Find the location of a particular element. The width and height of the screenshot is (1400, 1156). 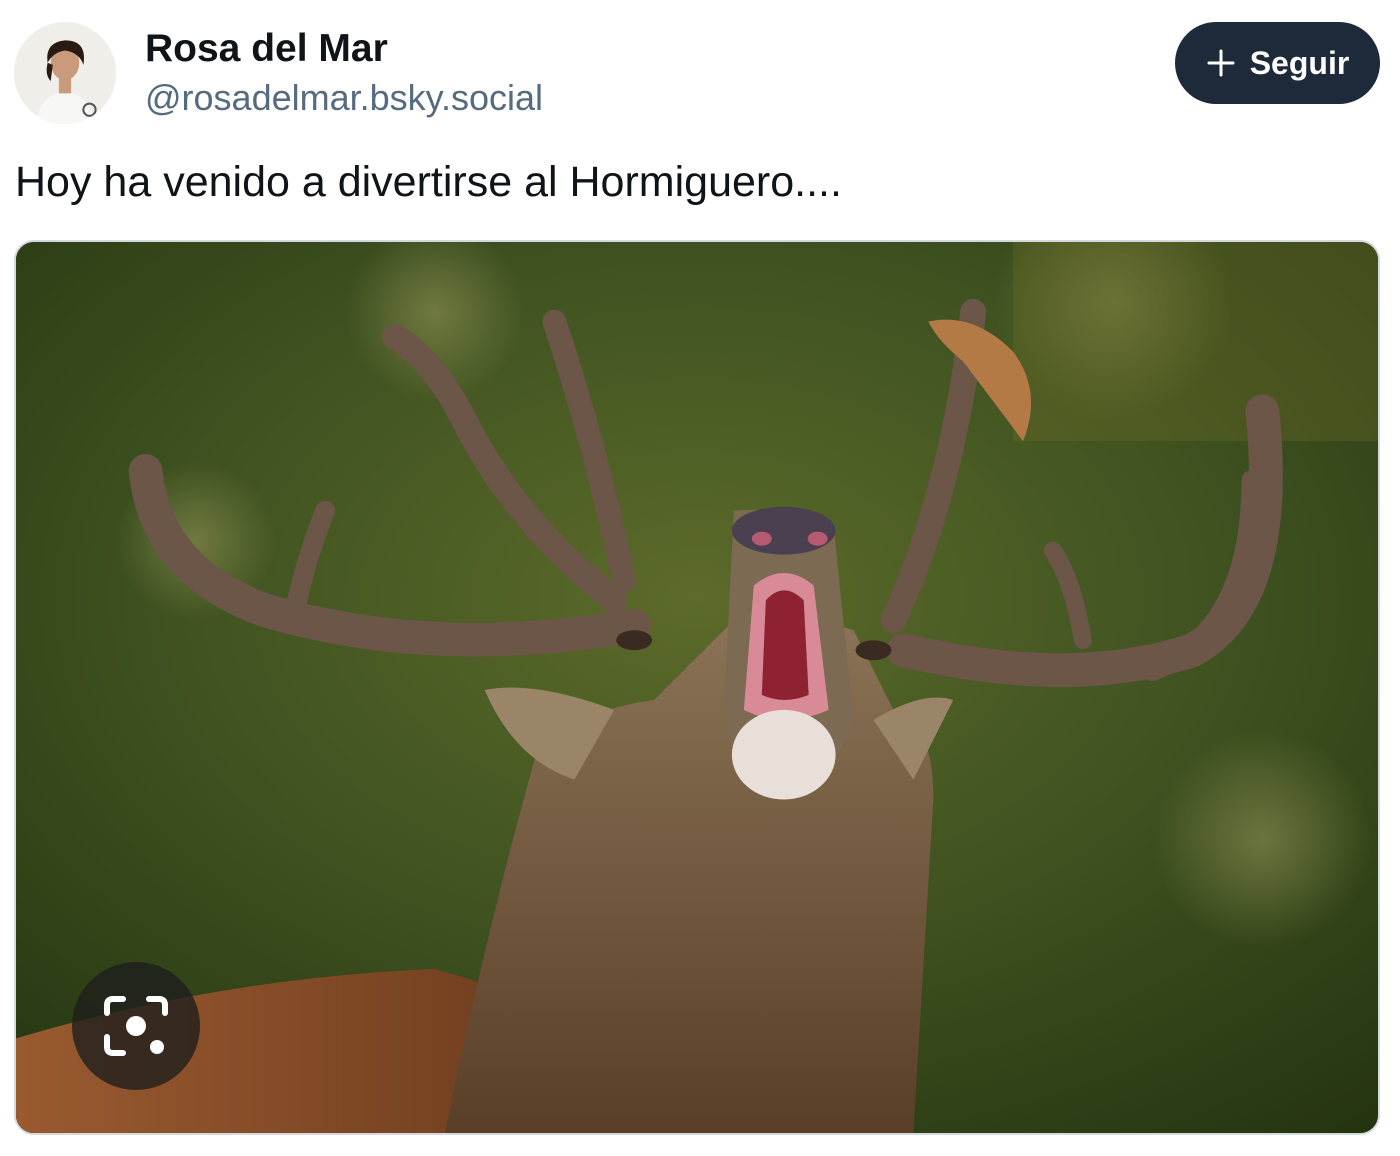

author-display-name: Rosa del Mar is located at coordinates (266, 49).